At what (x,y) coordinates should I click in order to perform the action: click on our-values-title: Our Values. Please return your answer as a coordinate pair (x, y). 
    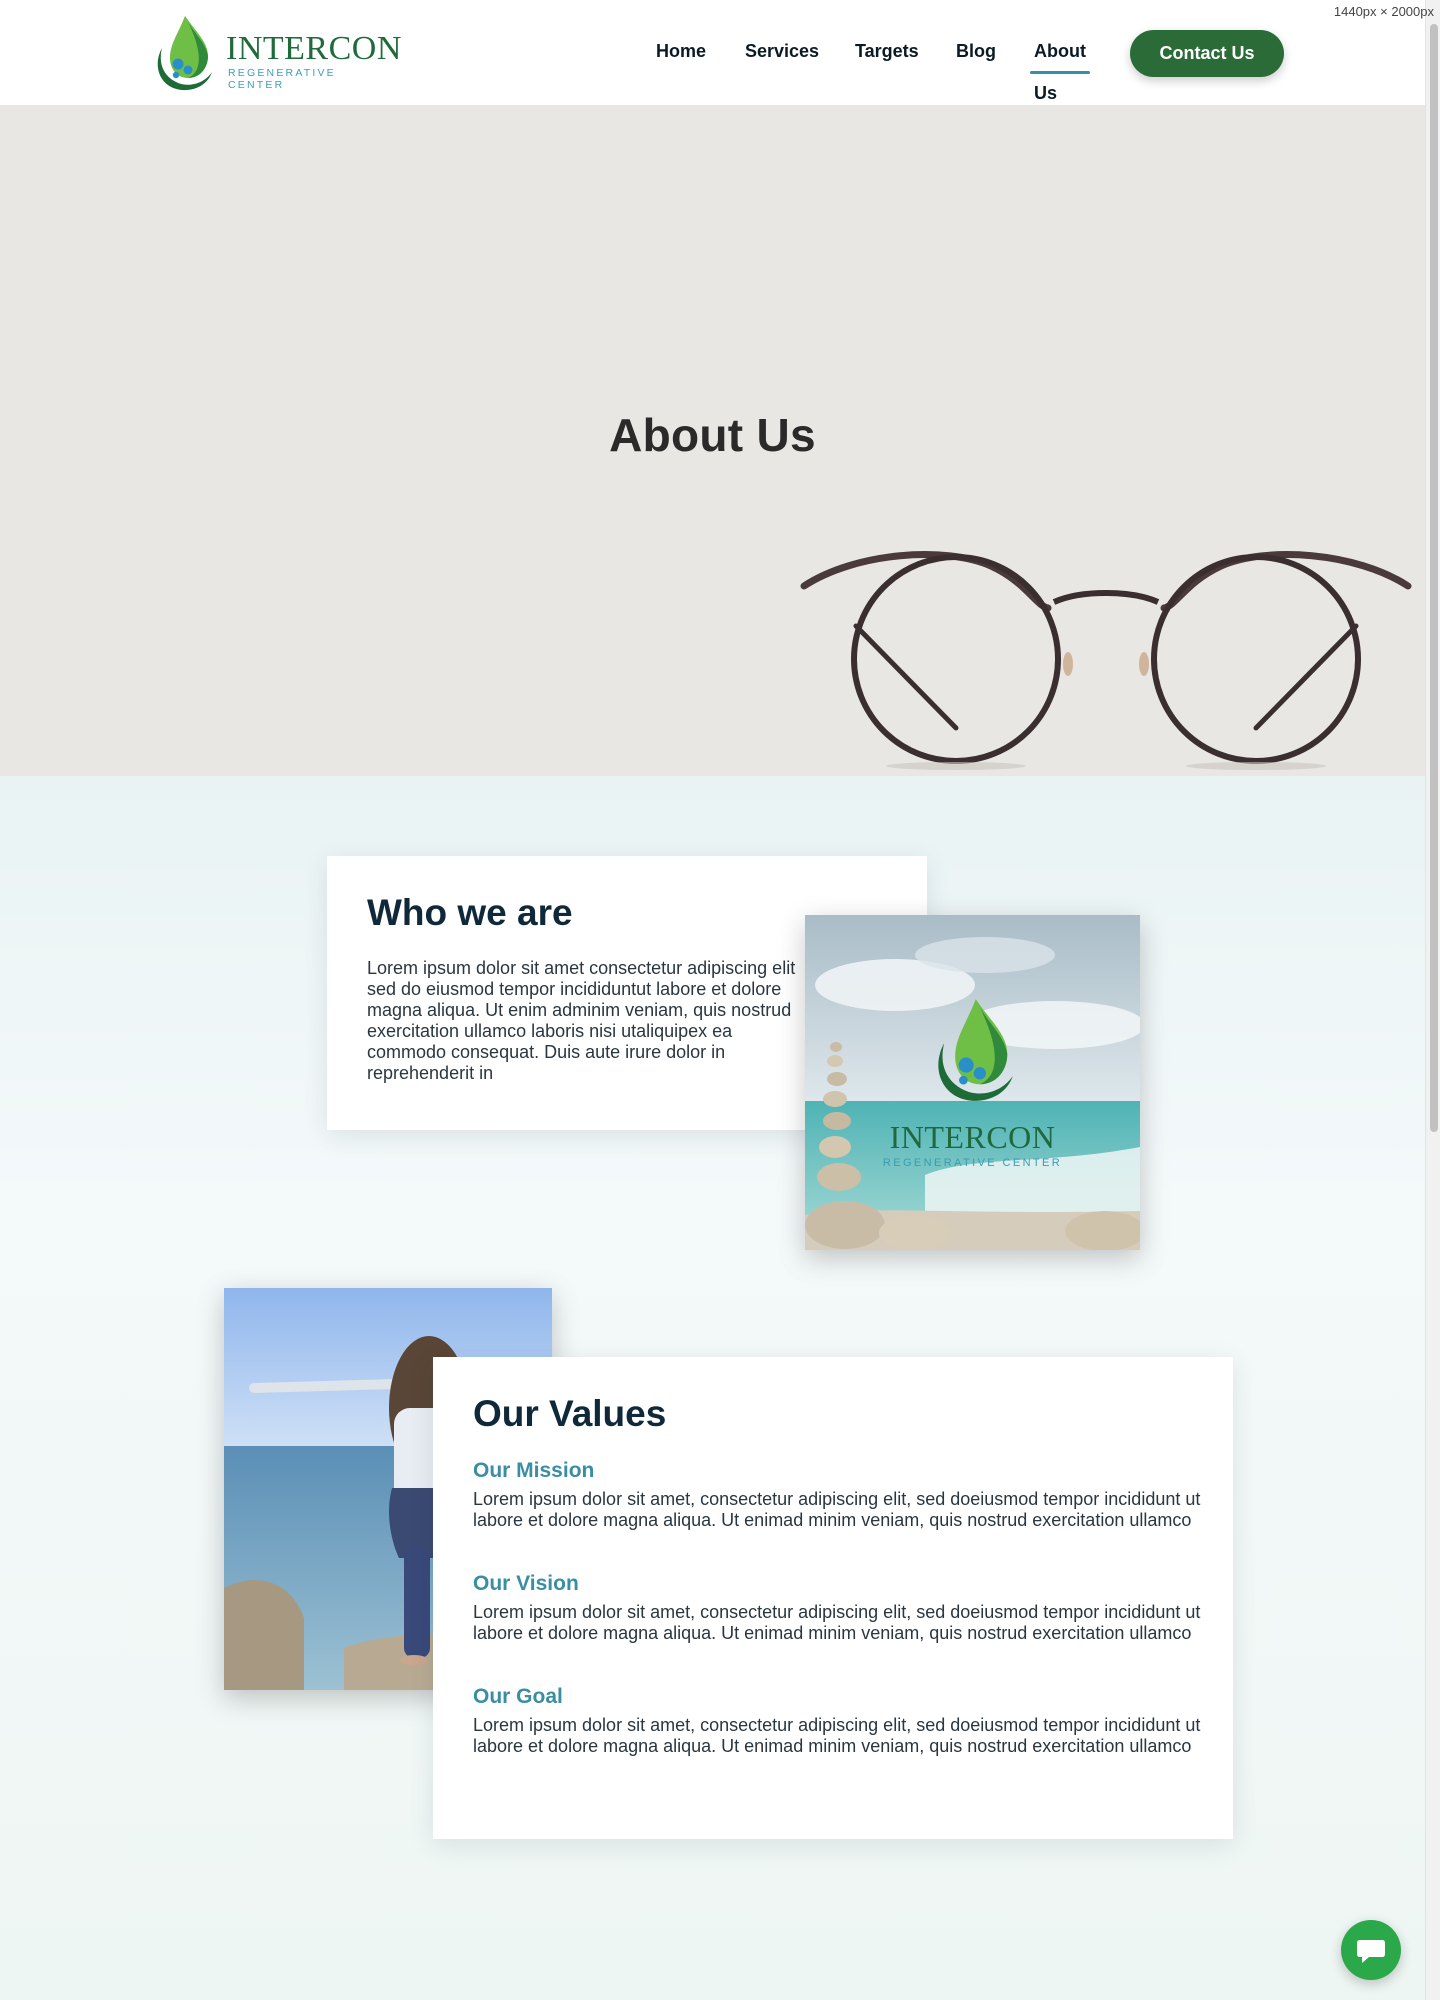
    Looking at the image, I should click on (570, 1413).